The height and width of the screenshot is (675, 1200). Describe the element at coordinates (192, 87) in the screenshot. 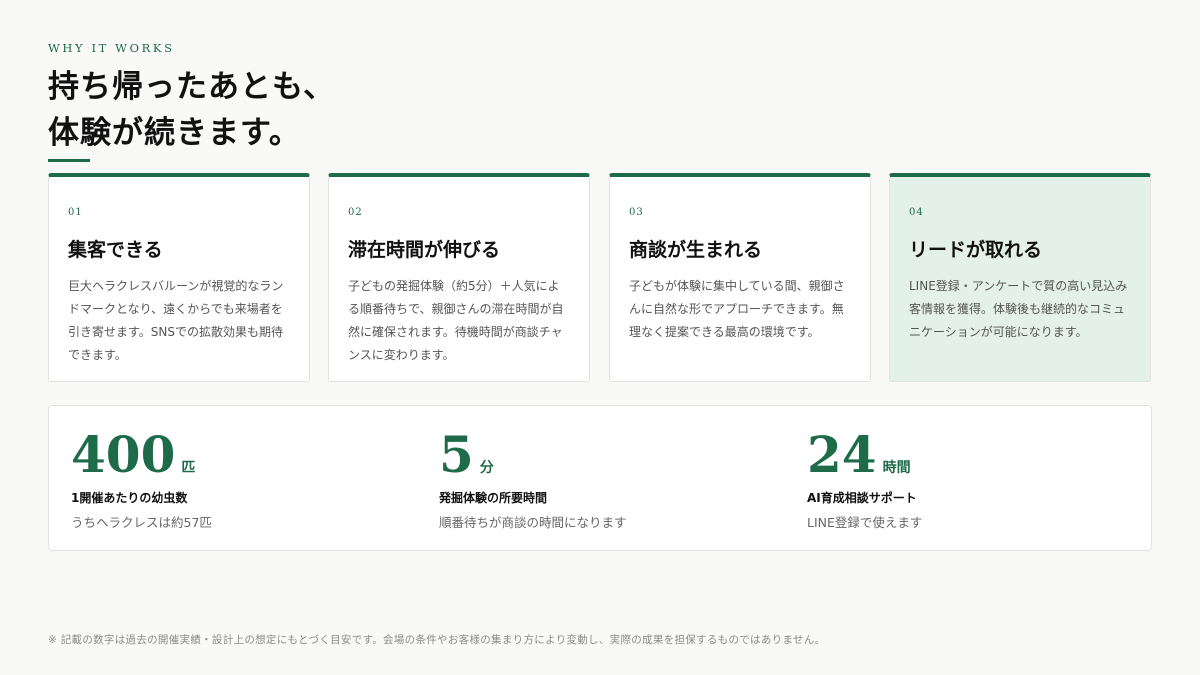

I see `title-line-1: 持ち帰ったあとも、` at that location.